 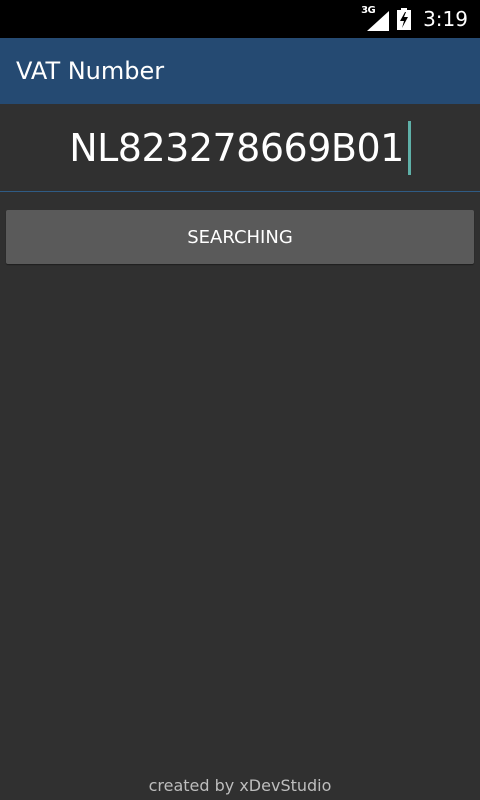 I want to click on cellular-signal-icon, so click(x=378, y=21).